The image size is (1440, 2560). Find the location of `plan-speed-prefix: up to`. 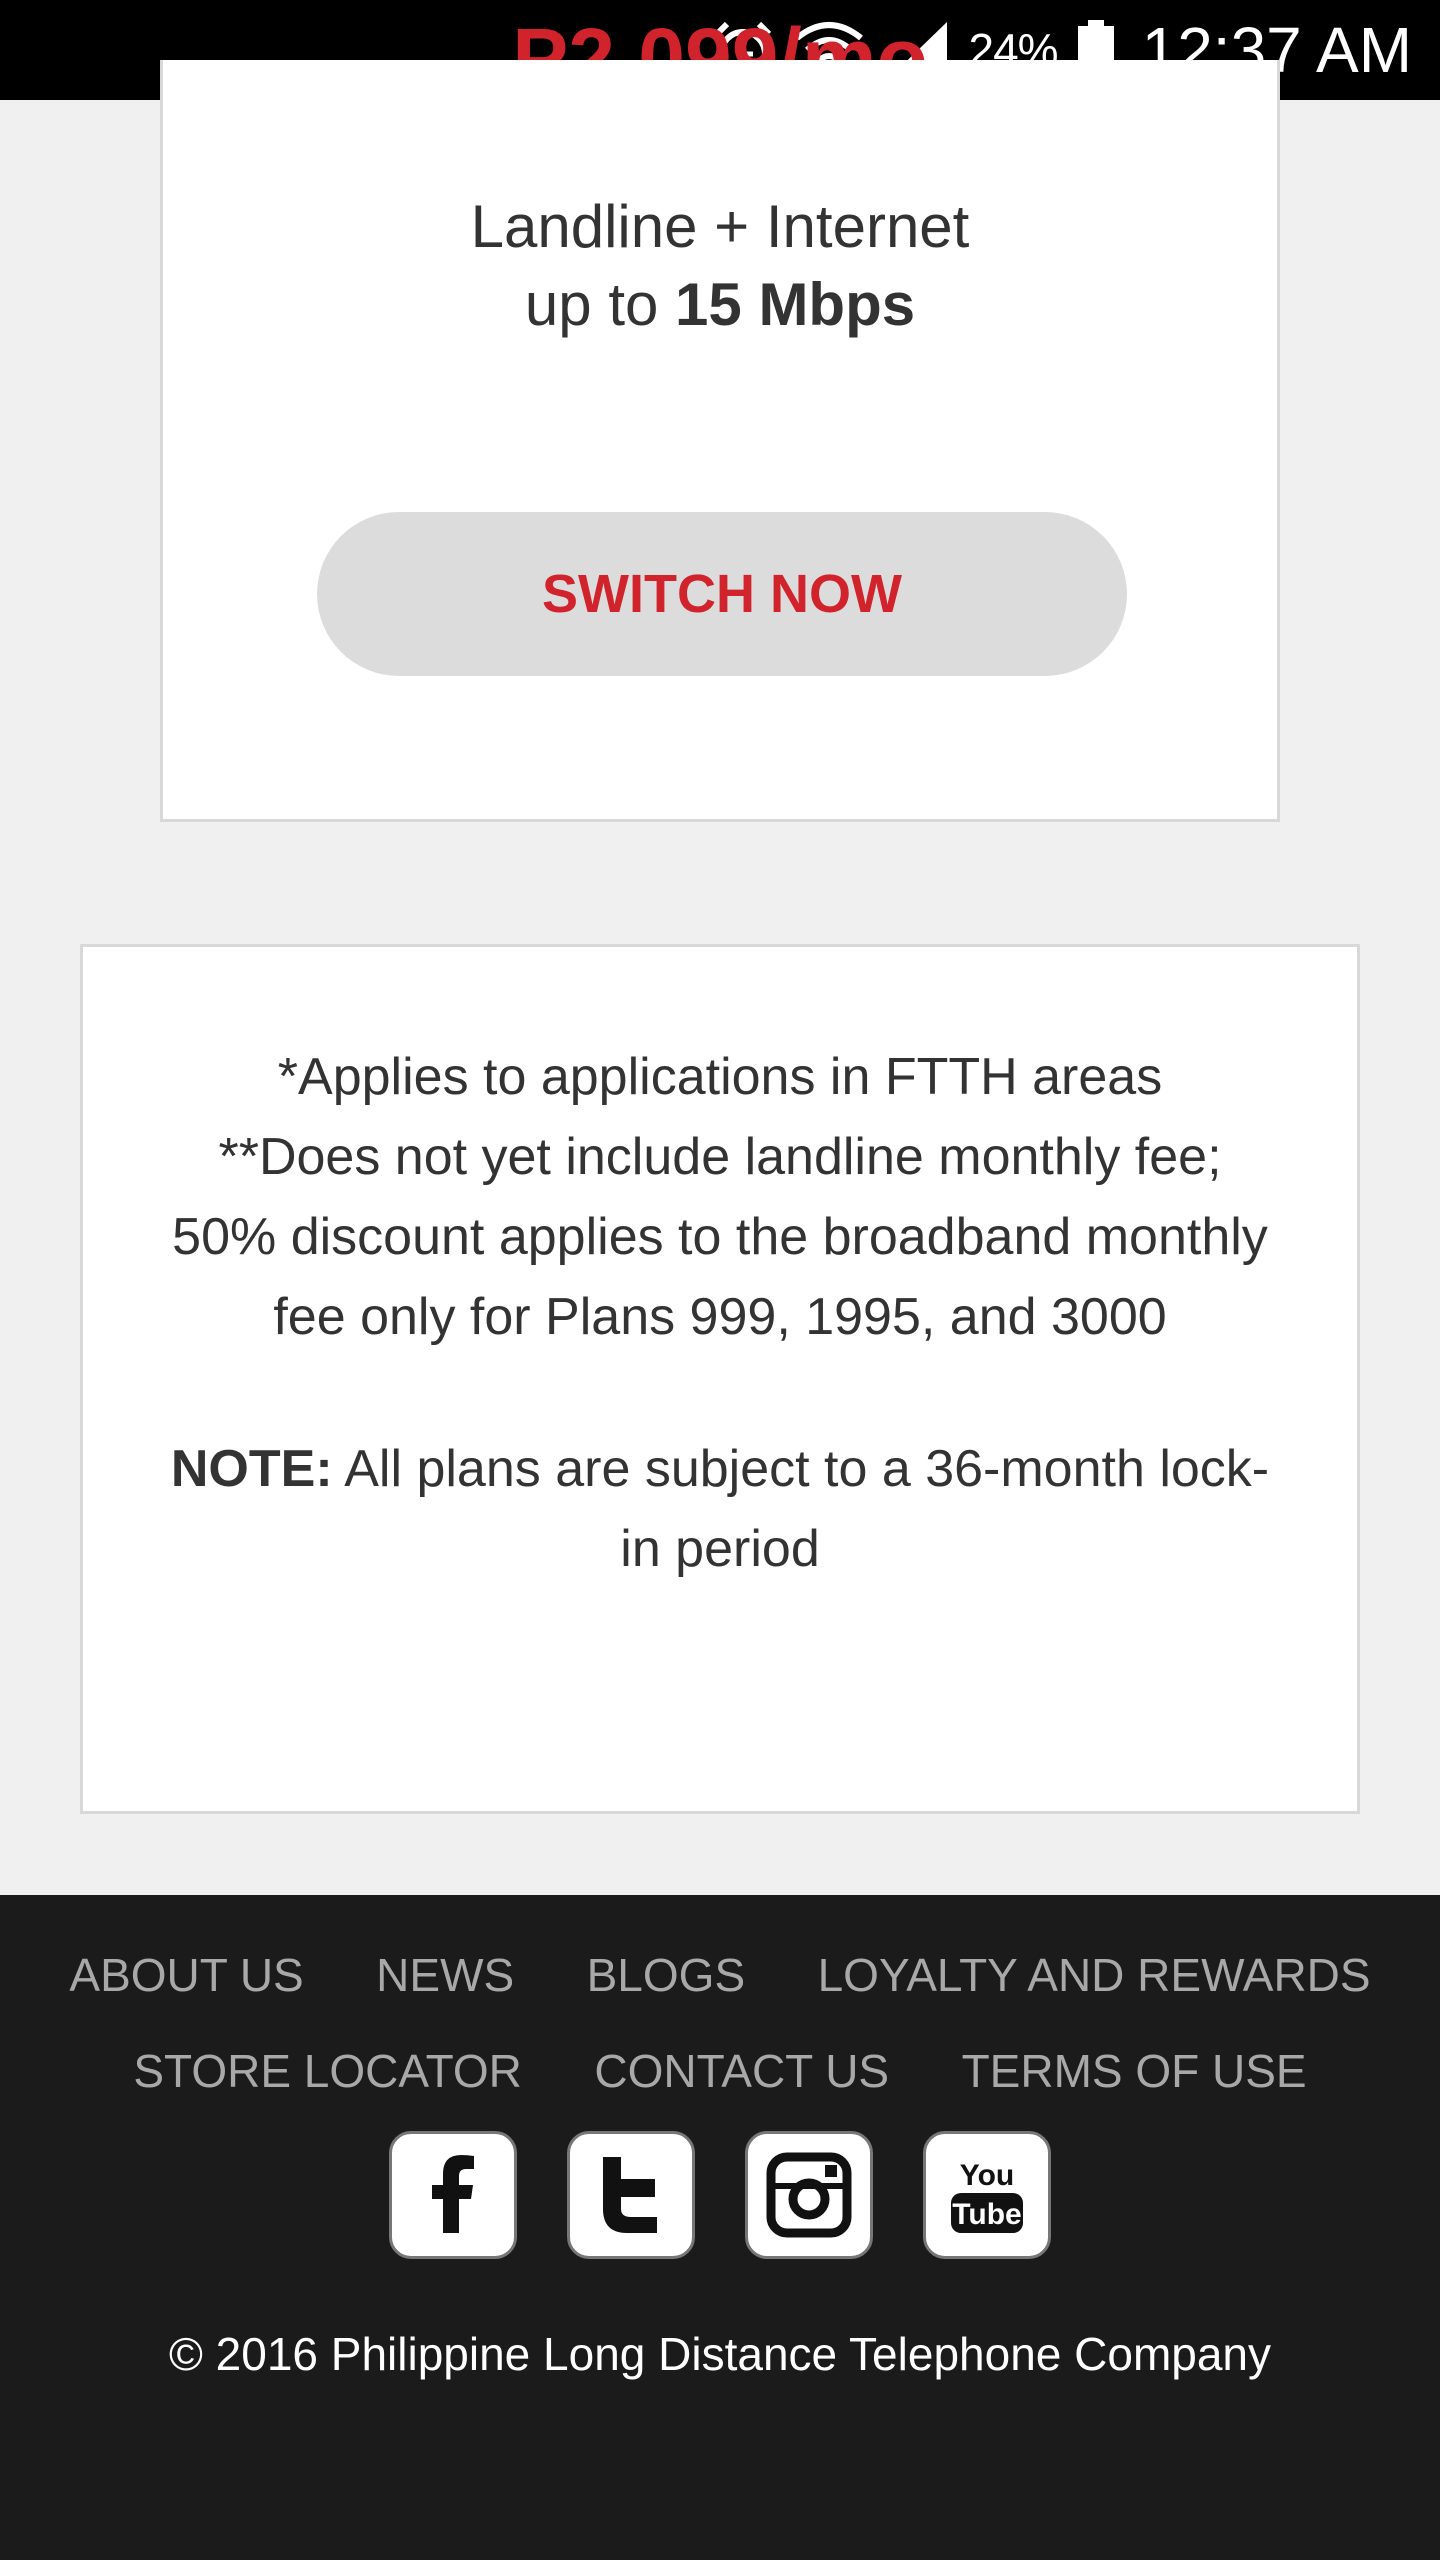

plan-speed-prefix: up to is located at coordinates (591, 304).